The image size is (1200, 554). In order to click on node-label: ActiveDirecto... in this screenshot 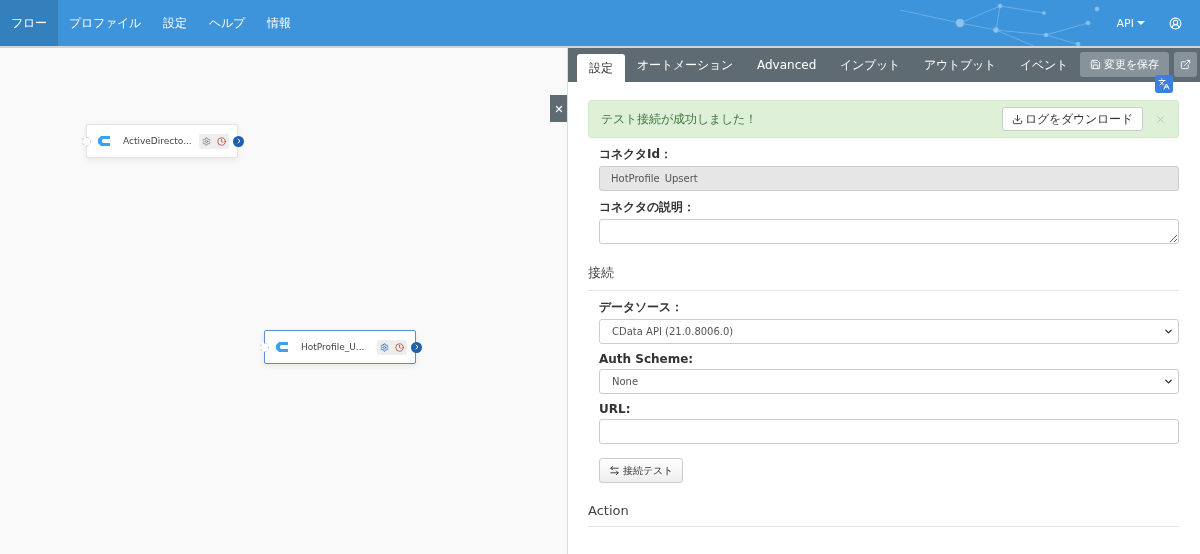, I will do `click(158, 141)`.